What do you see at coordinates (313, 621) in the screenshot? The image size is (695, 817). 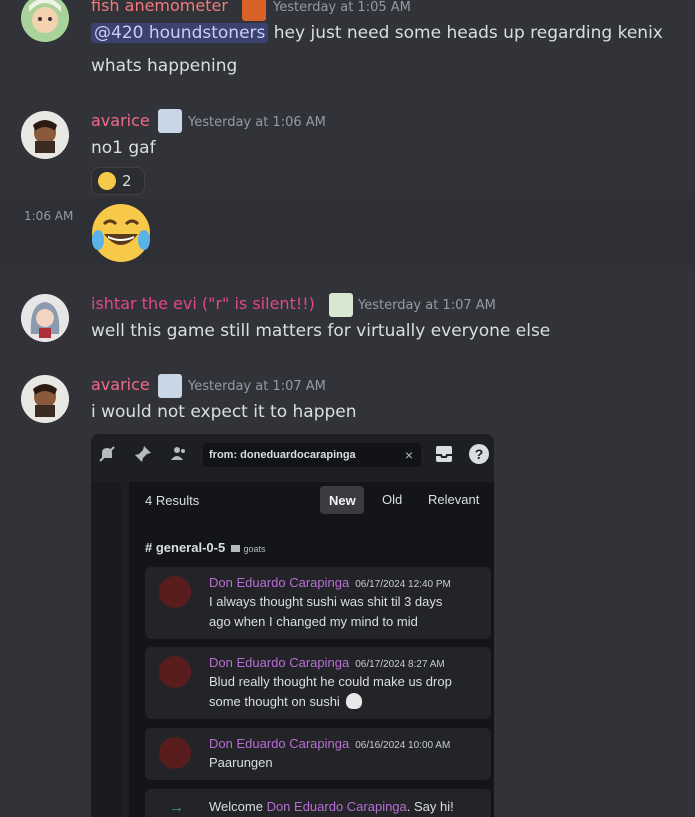 I see `result-text: ago when I changed my mind to mid` at bounding box center [313, 621].